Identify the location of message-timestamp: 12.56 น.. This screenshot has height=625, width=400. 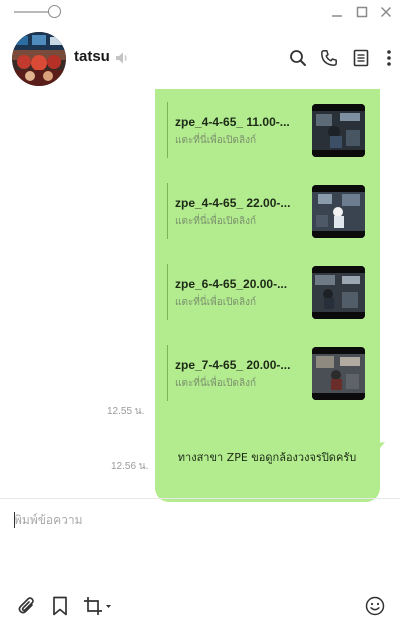
(130, 466).